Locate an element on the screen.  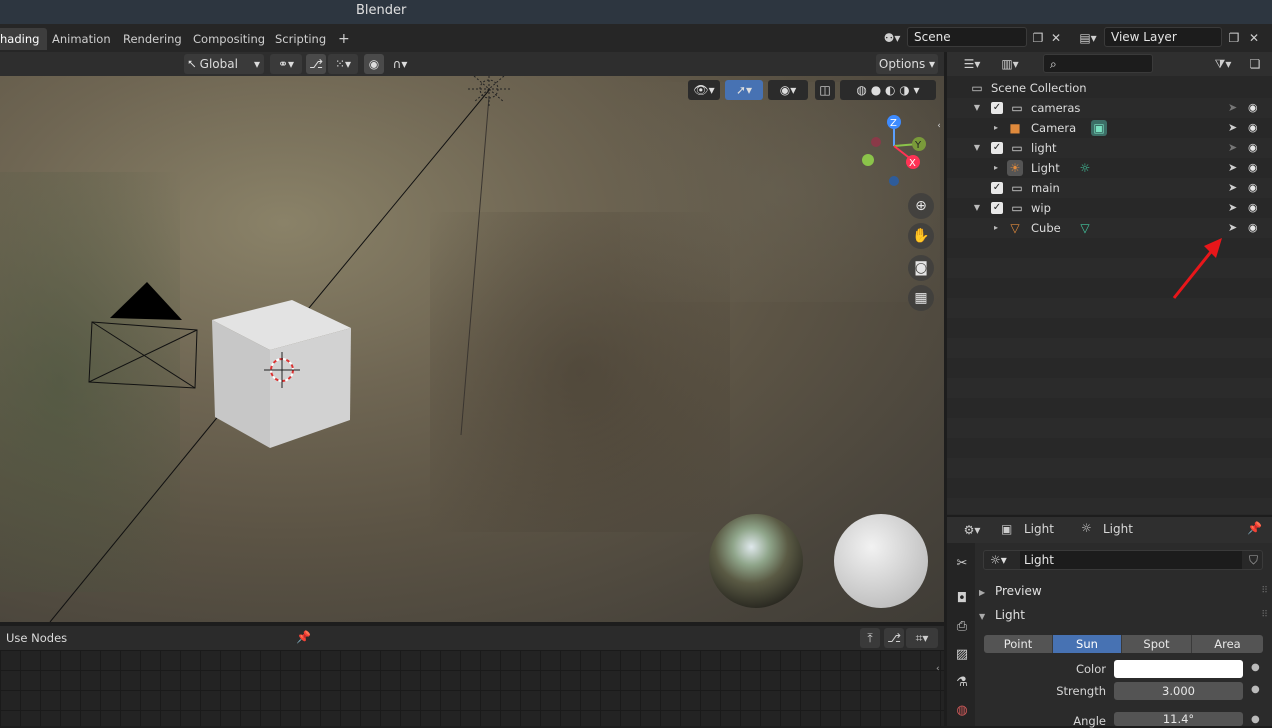
outliner-row-cameras: ▼ ✓ ▭ cameras ➤ ◉ is located at coordinates (1109, 108).